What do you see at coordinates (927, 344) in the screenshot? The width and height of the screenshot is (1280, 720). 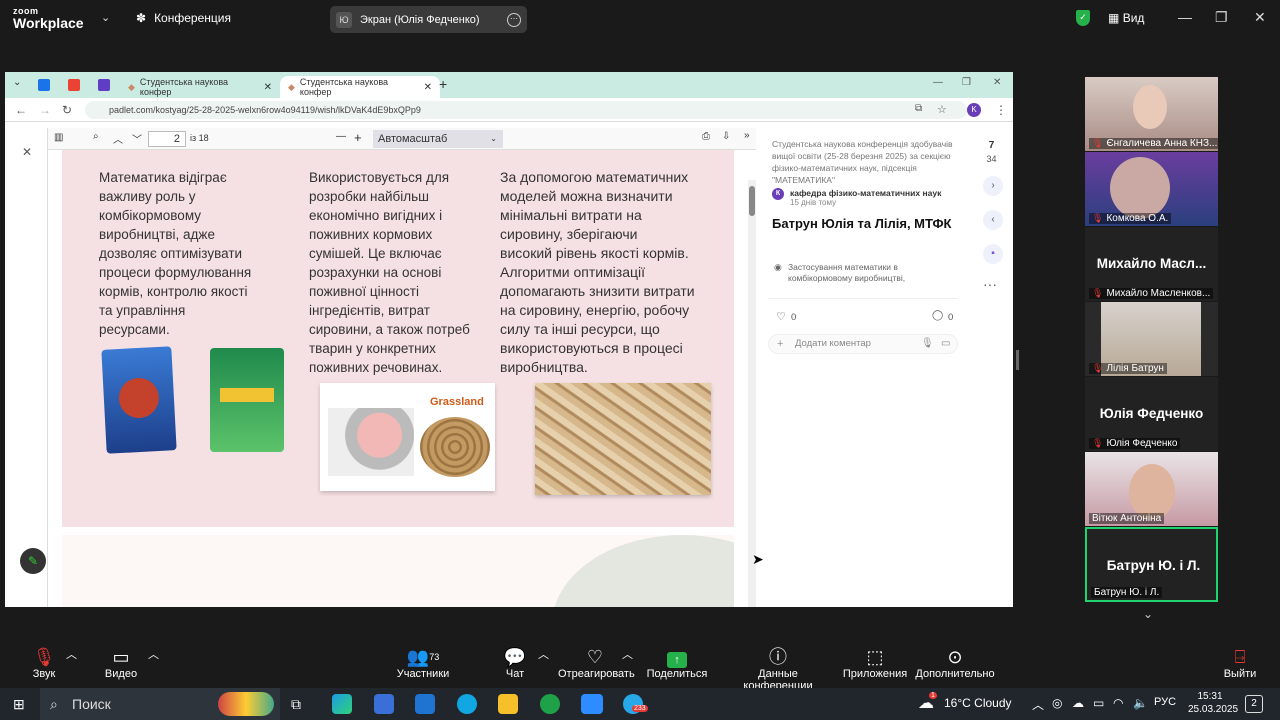 I see `mic-icon: 🎙` at bounding box center [927, 344].